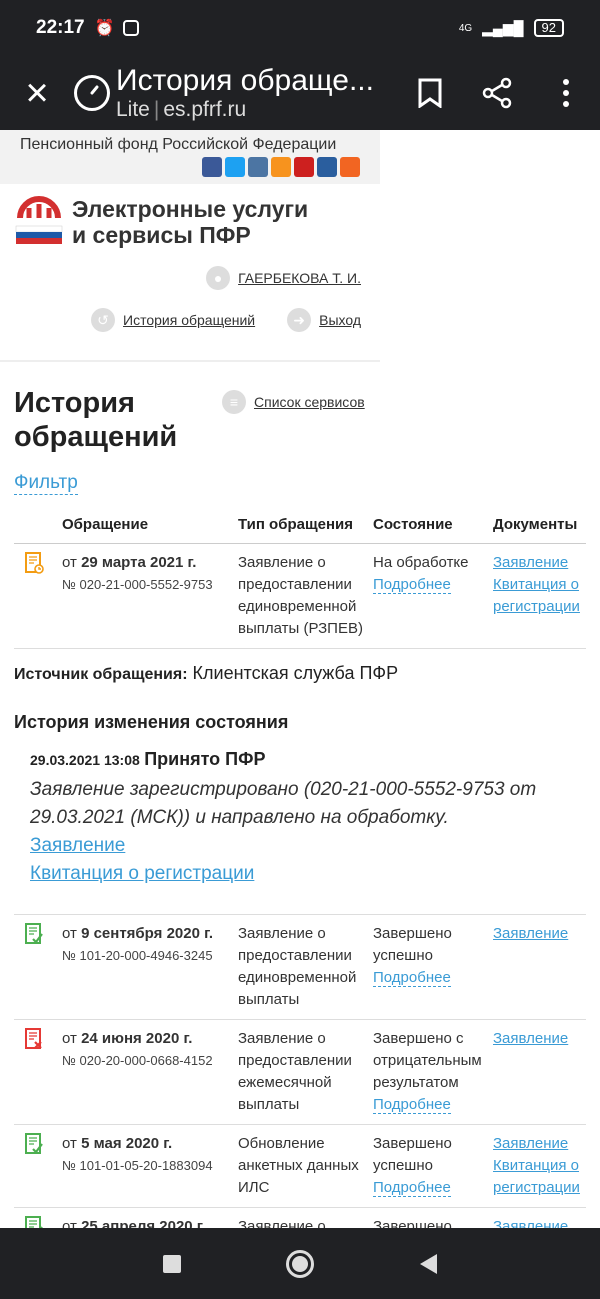 The height and width of the screenshot is (1299, 600). Describe the element at coordinates (465, 28) in the screenshot. I see `network-label: 4G` at that location.